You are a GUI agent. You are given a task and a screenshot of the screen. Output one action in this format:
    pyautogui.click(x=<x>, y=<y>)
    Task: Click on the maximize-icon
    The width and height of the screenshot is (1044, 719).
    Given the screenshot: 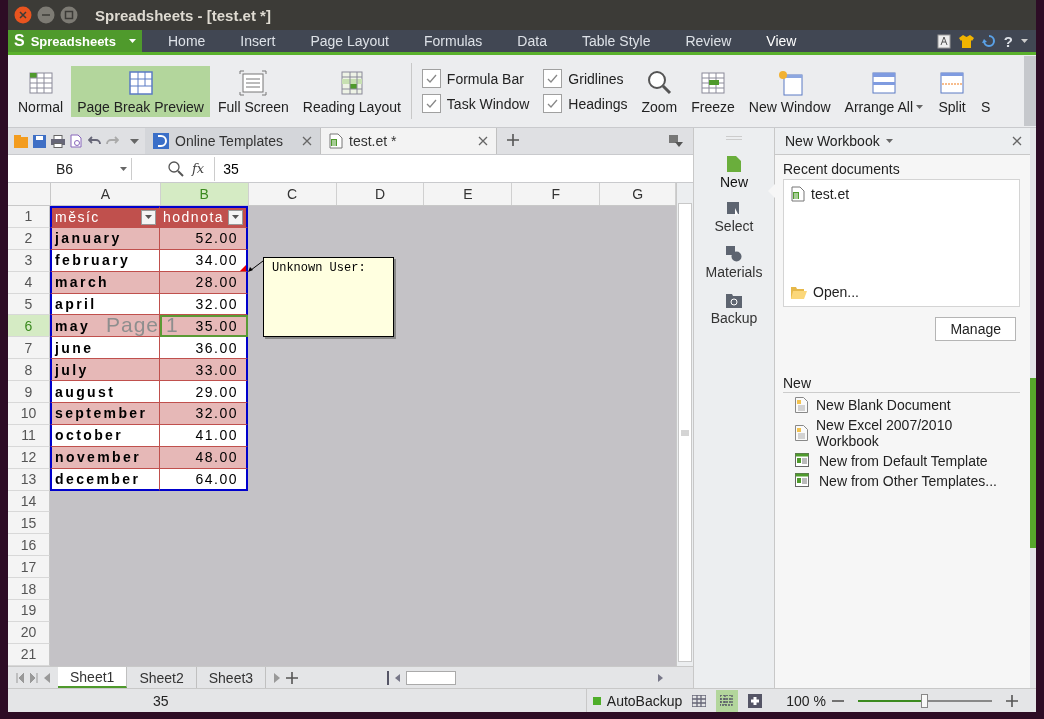 What is the action you would take?
    pyautogui.click(x=69, y=15)
    